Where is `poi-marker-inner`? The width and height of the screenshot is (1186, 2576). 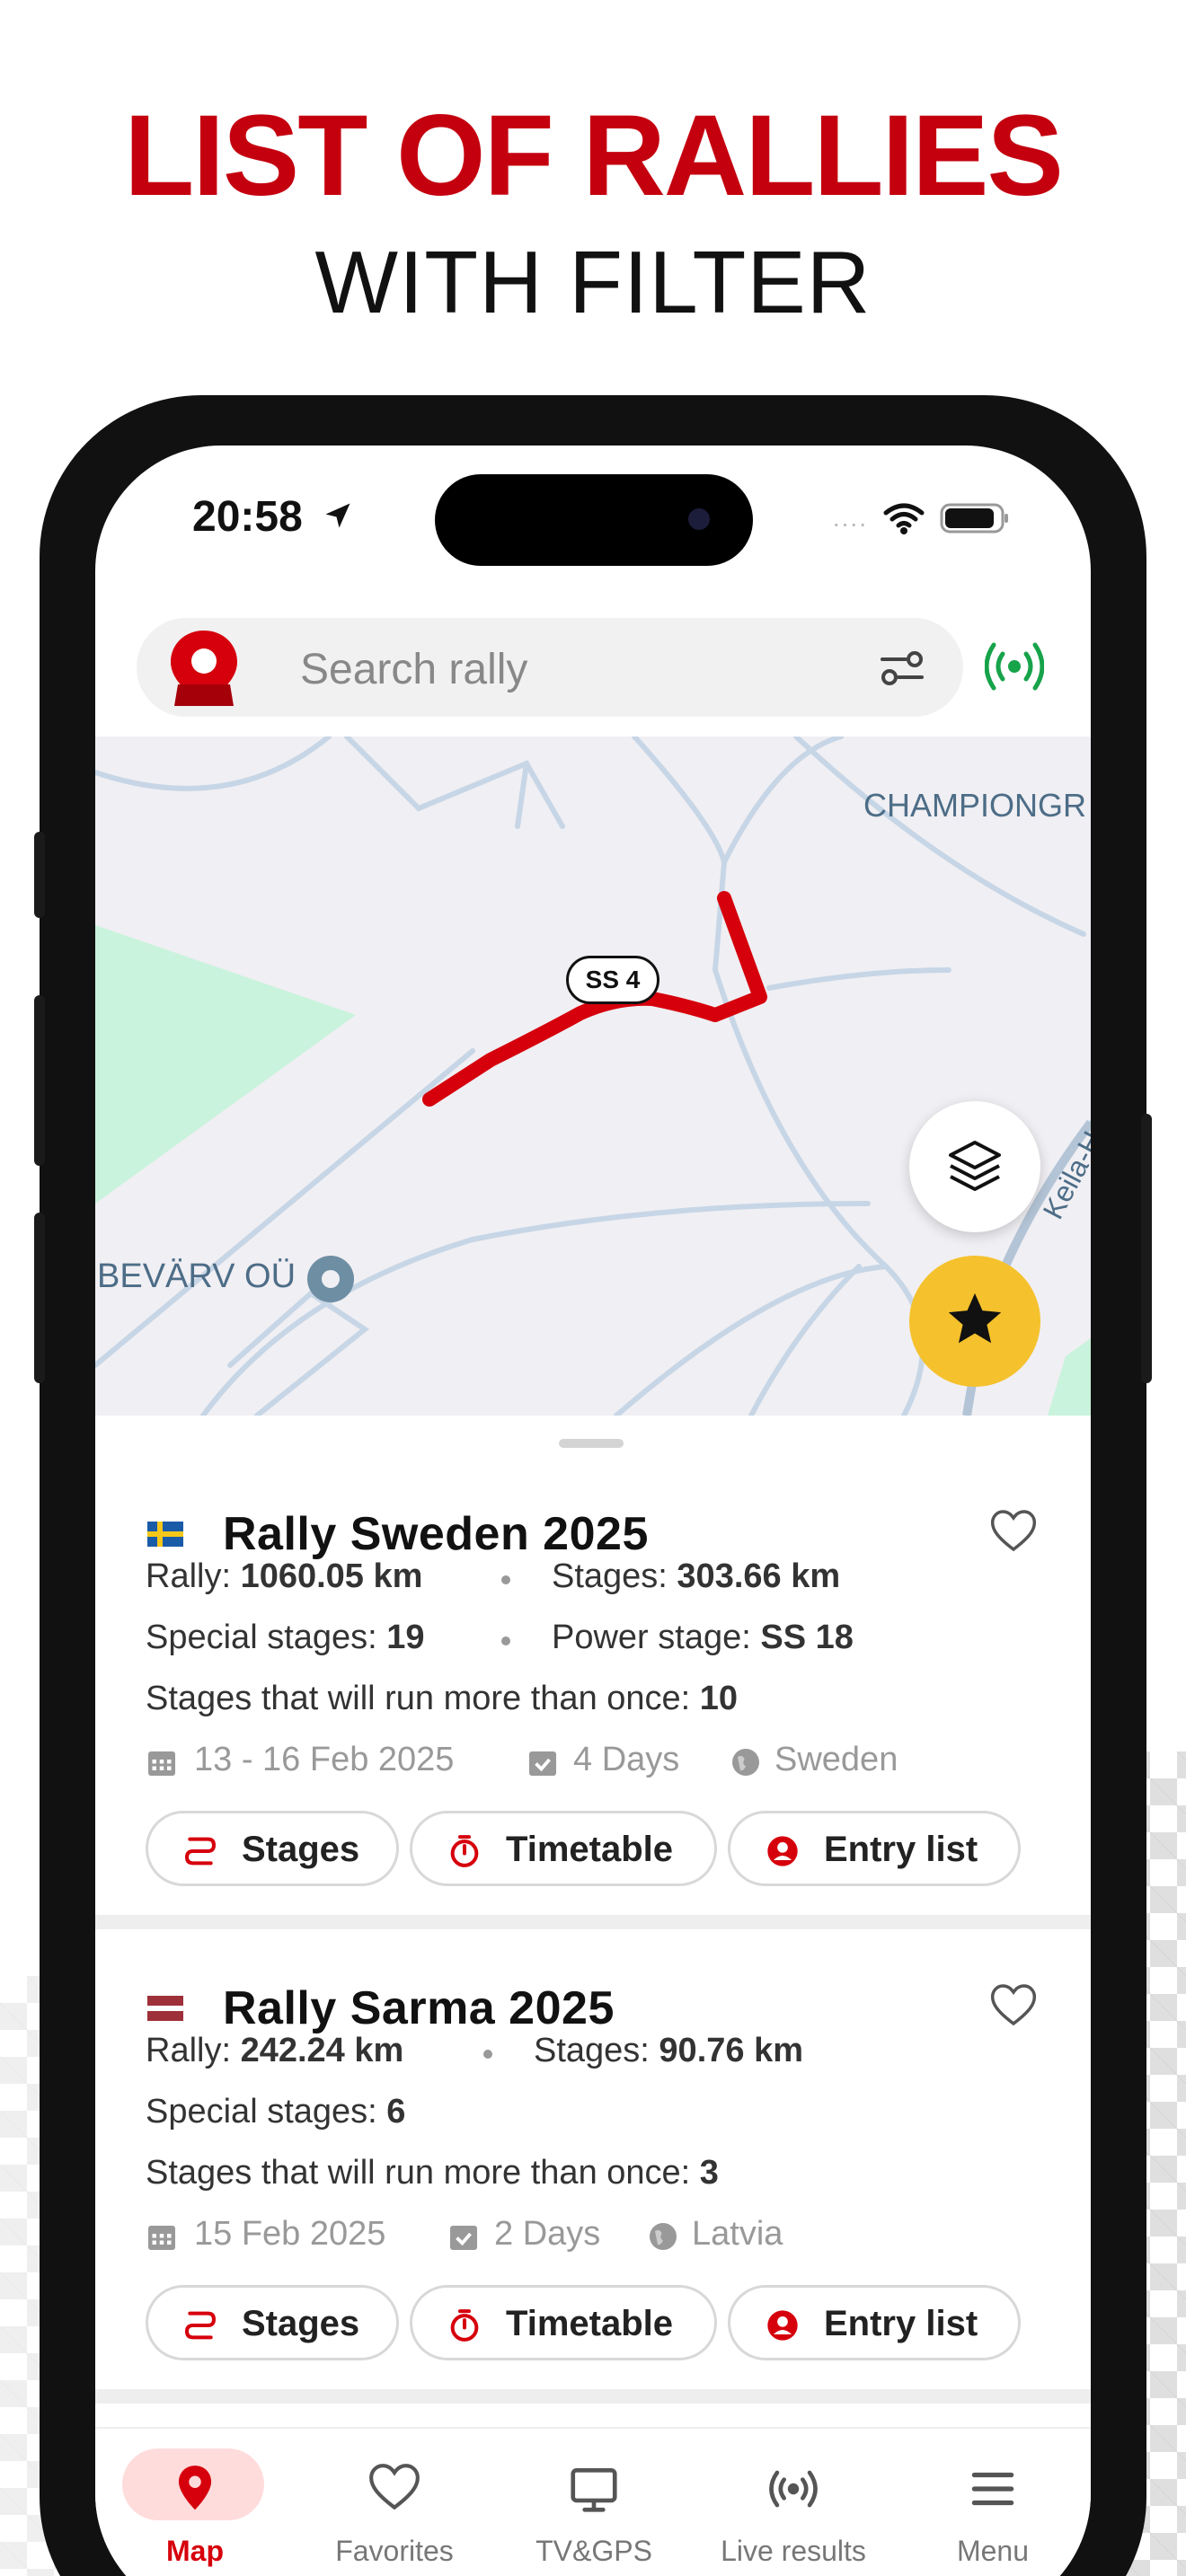 poi-marker-inner is located at coordinates (331, 1279).